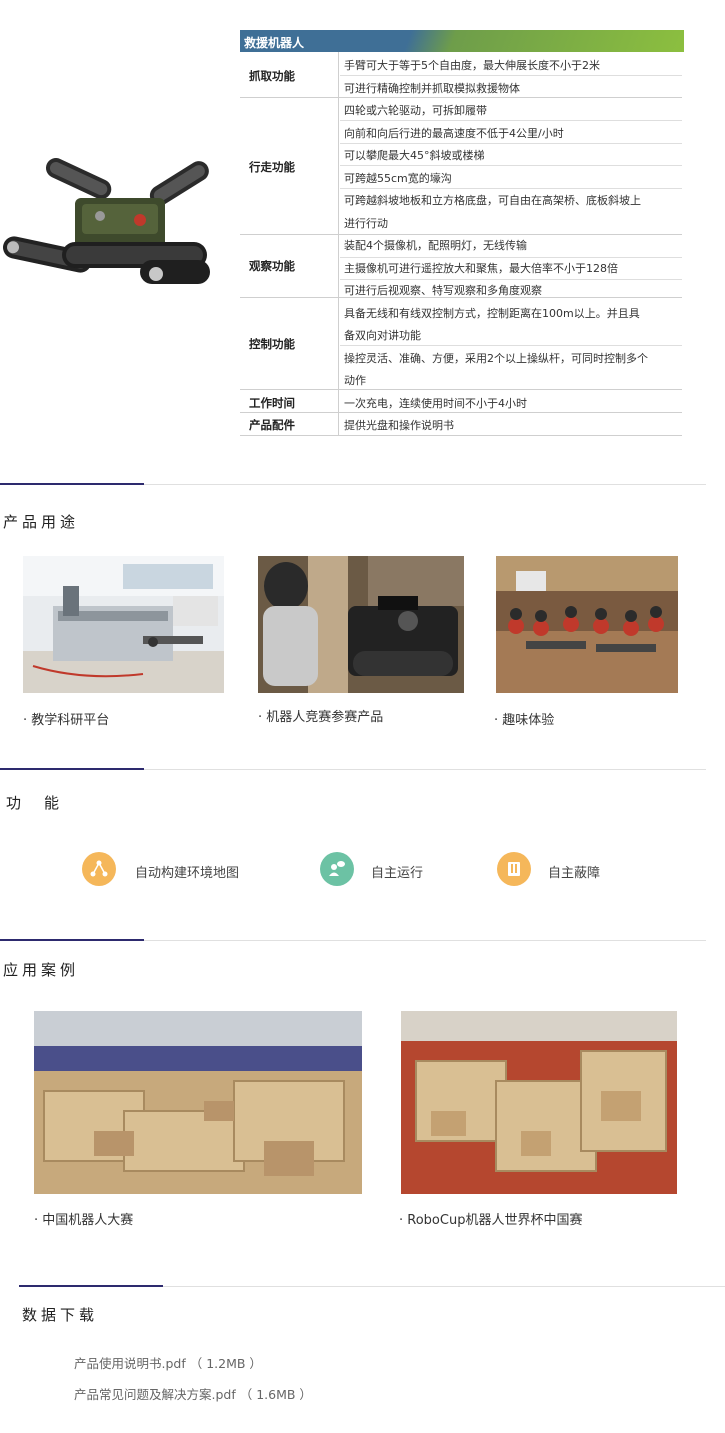 The width and height of the screenshot is (725, 1433). I want to click on spec-line: 提供光盘和操作说明书, so click(399, 425).